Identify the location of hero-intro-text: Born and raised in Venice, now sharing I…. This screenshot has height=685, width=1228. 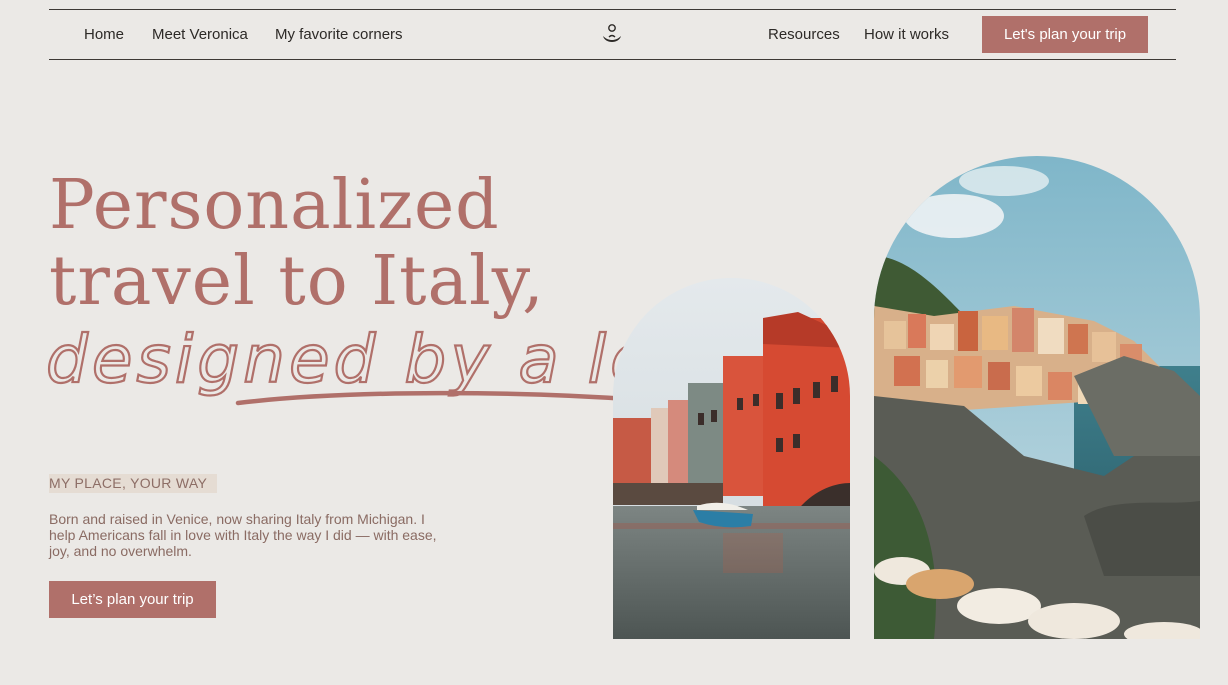
(243, 535).